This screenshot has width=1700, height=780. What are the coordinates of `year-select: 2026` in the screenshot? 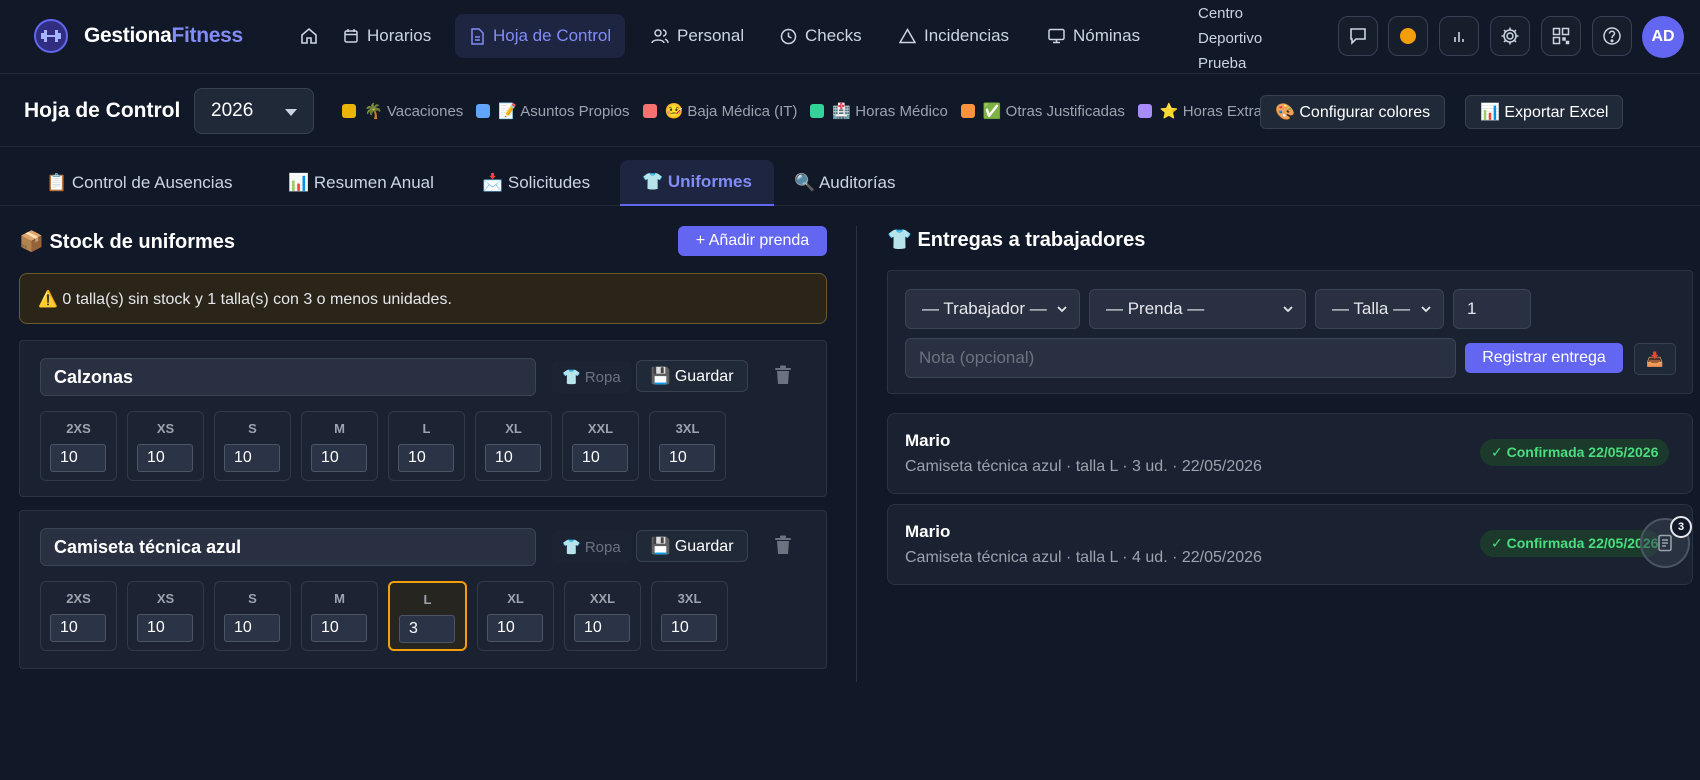 It's located at (254, 111).